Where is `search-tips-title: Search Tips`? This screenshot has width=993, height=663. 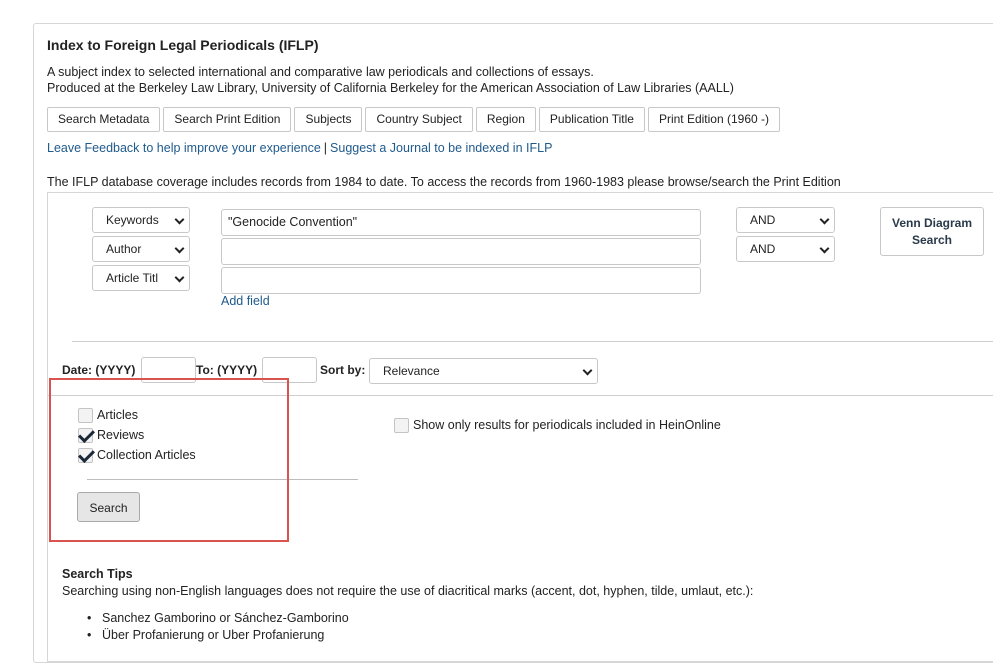
search-tips-title: Search Tips is located at coordinates (97, 574).